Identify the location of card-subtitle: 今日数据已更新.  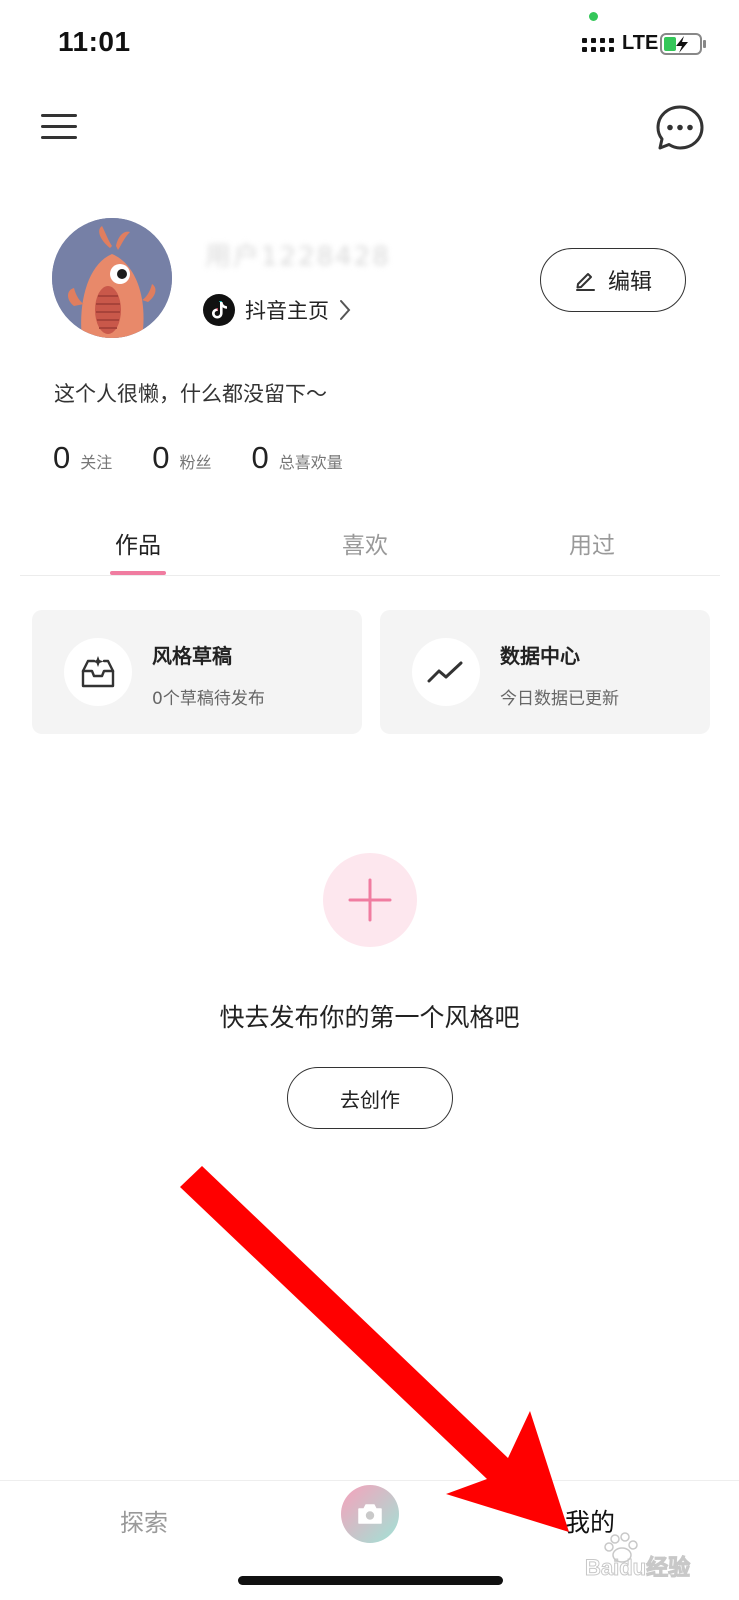
(559, 699).